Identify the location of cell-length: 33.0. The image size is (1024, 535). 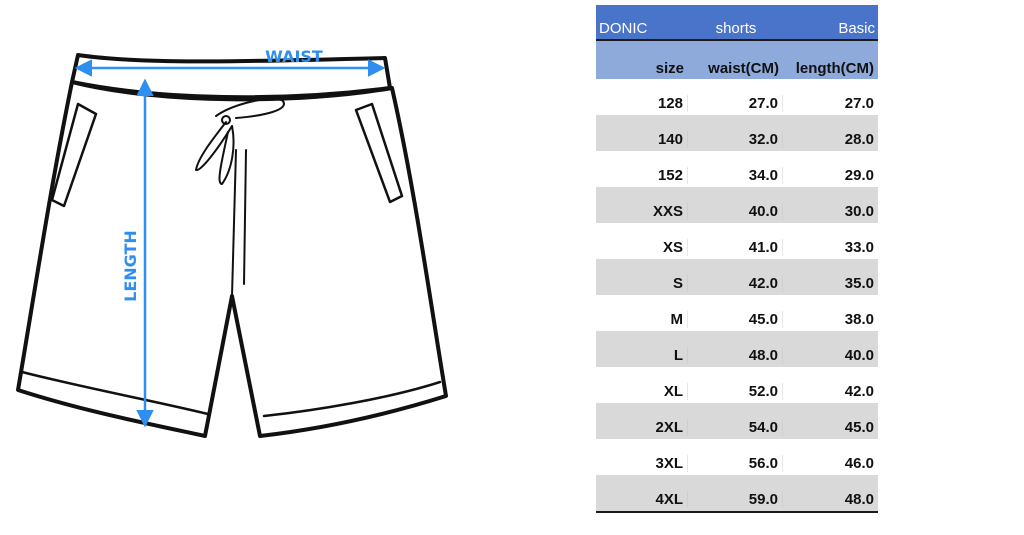
(859, 247).